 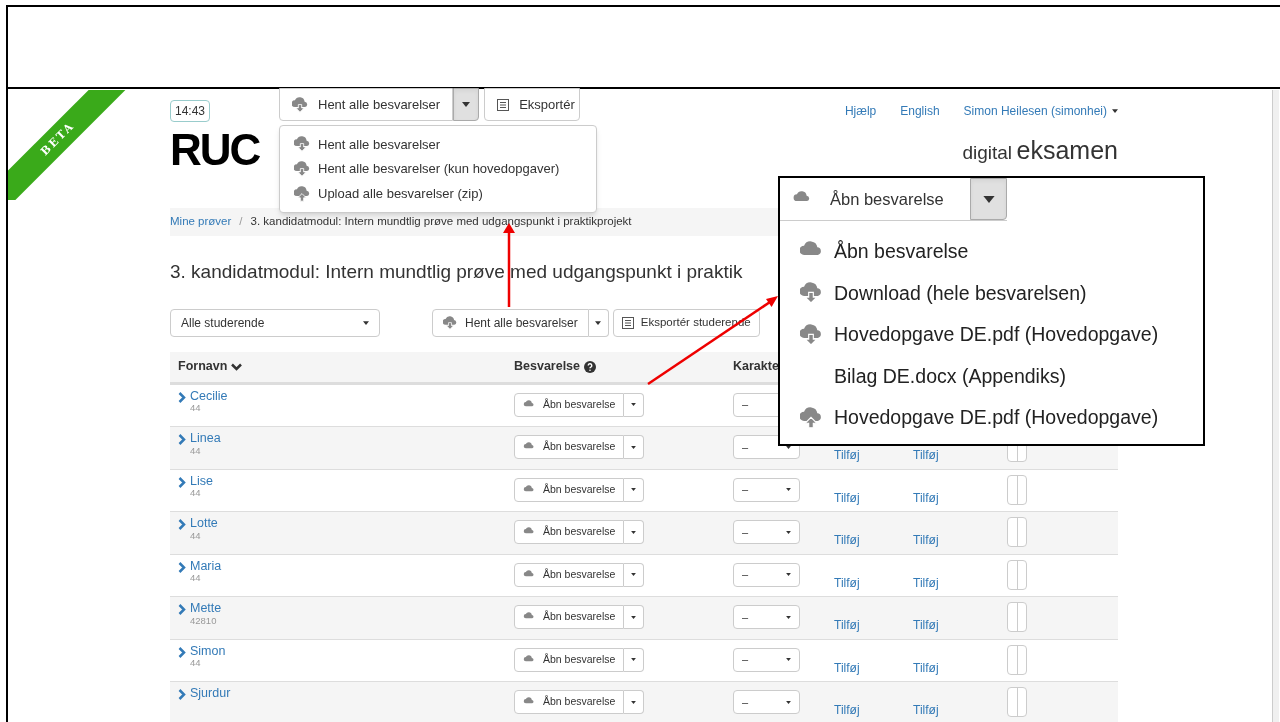 What do you see at coordinates (209, 396) in the screenshot?
I see `student-name: Cecilie` at bounding box center [209, 396].